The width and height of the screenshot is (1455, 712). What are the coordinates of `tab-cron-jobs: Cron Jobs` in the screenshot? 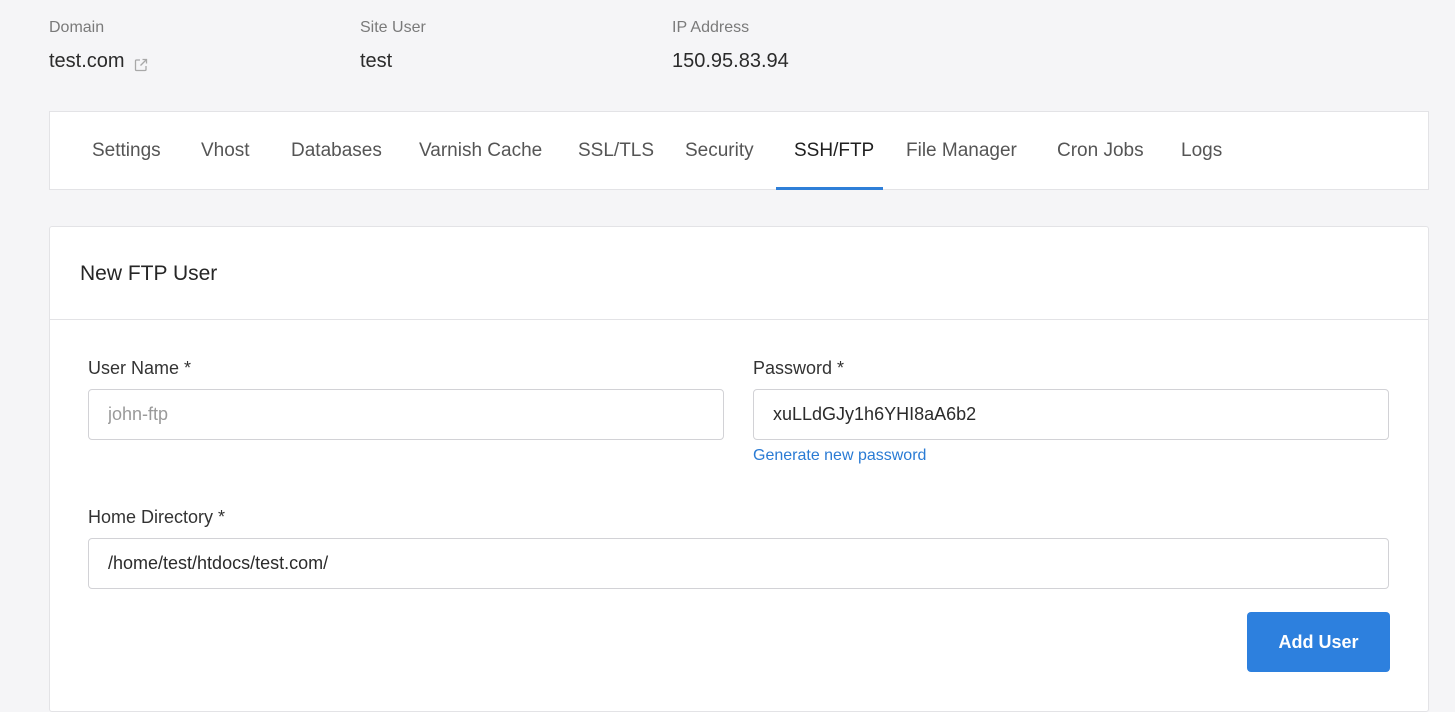 It's located at (1100, 150).